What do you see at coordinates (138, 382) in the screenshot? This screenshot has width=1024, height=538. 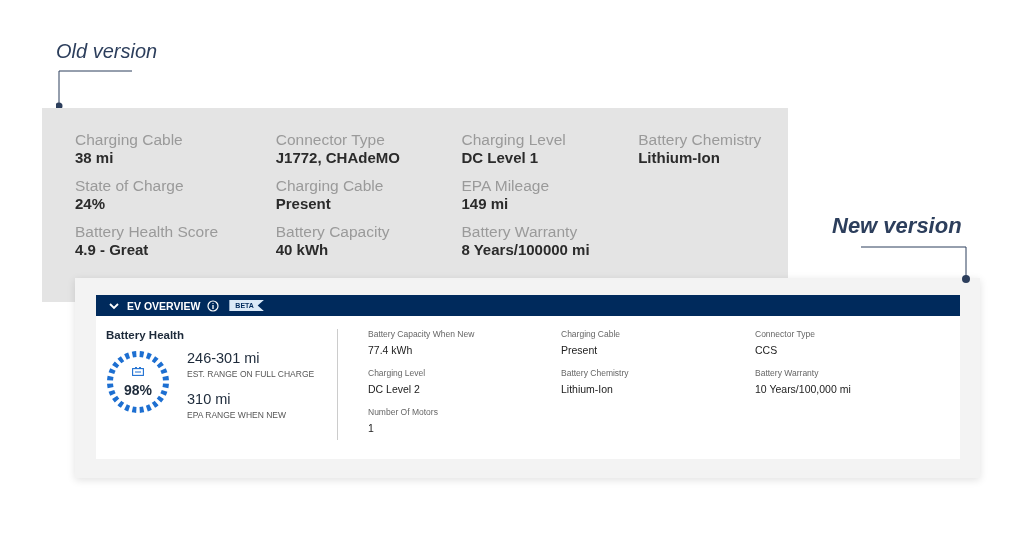 I see `gauge-ring` at bounding box center [138, 382].